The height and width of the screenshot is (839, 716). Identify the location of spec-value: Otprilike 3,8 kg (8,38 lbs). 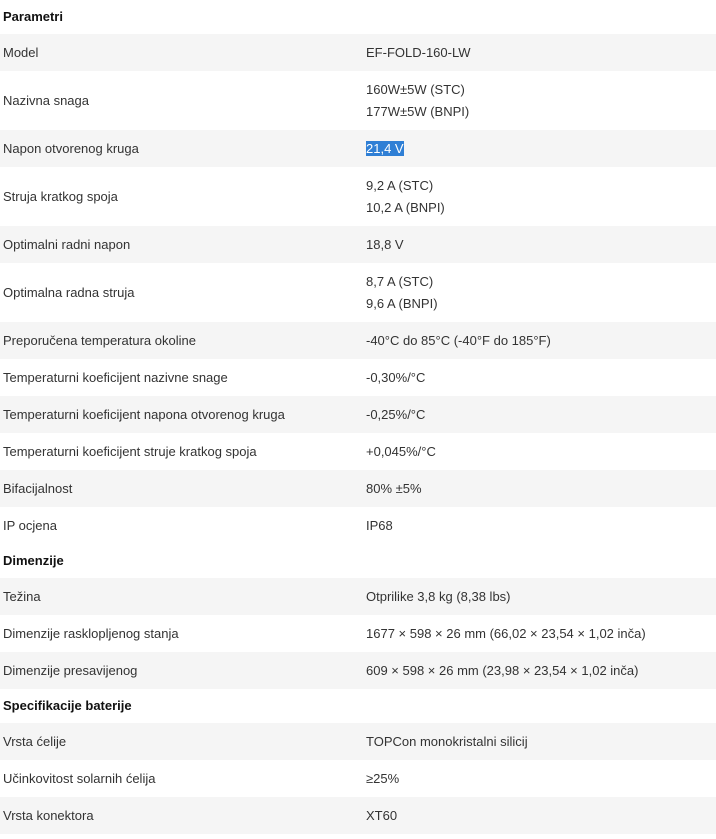
(541, 597).